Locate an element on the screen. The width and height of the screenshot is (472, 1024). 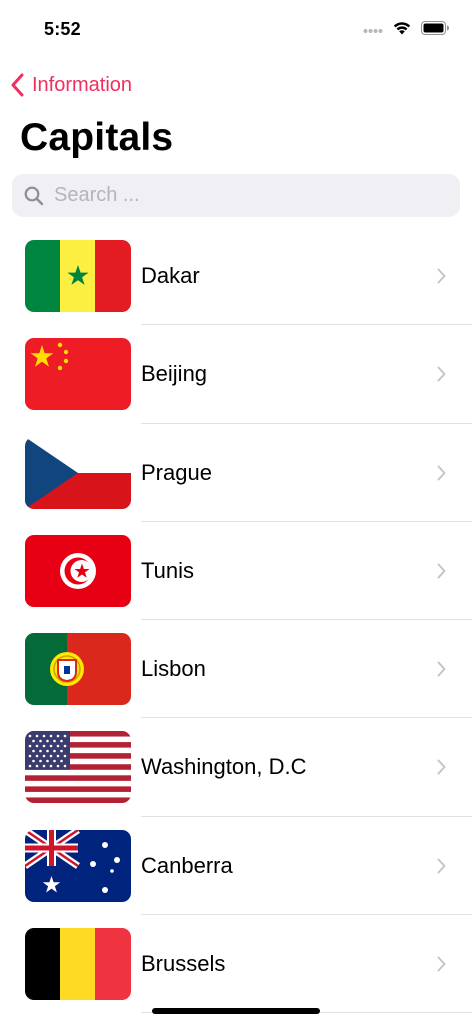
china-flag-icon is located at coordinates (78, 374).